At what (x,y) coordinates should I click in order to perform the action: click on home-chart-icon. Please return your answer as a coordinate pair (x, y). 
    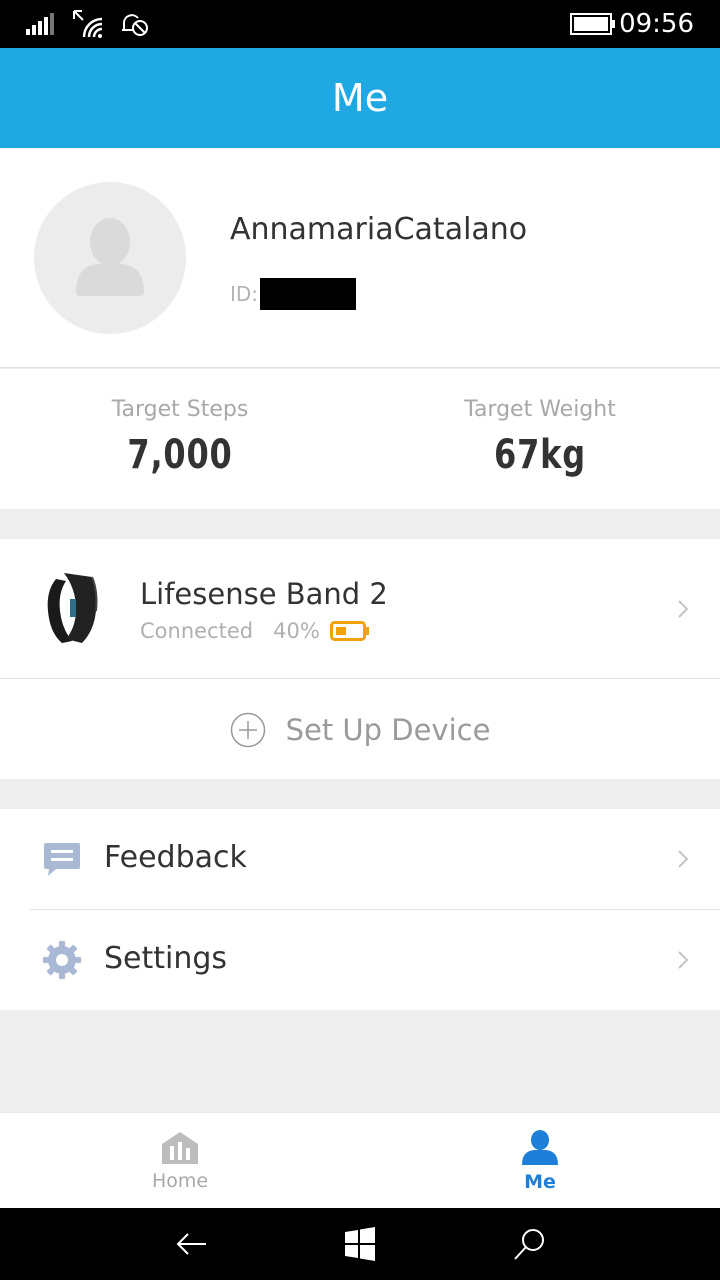
    Looking at the image, I should click on (180, 1148).